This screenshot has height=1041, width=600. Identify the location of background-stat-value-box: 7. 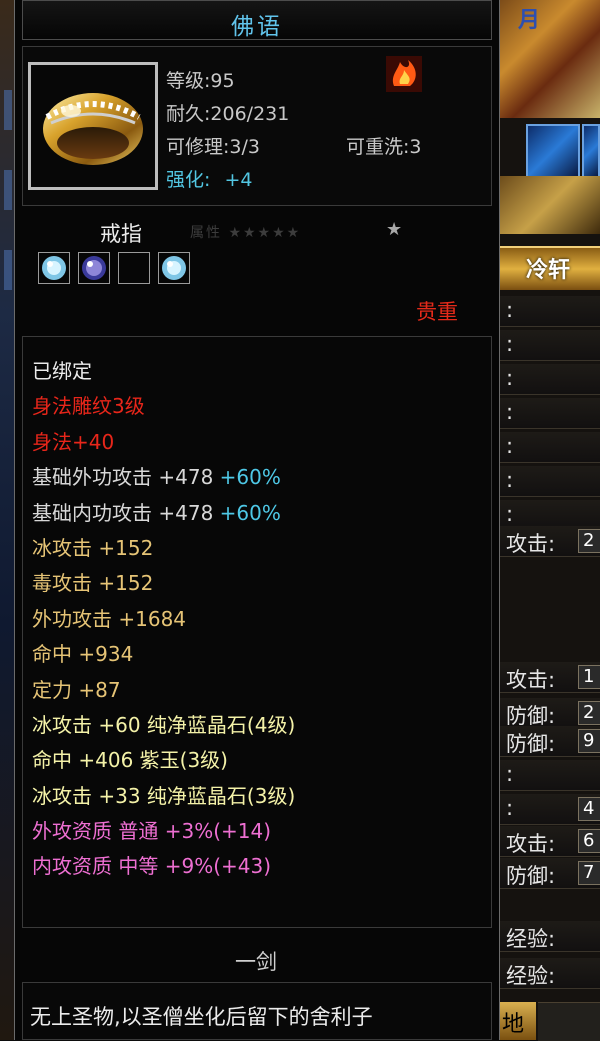
(589, 873).